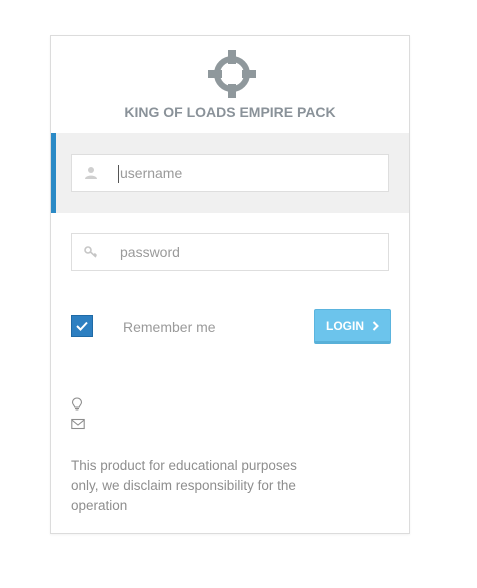  Describe the element at coordinates (77, 404) in the screenshot. I see `lightbulb-icon` at that location.